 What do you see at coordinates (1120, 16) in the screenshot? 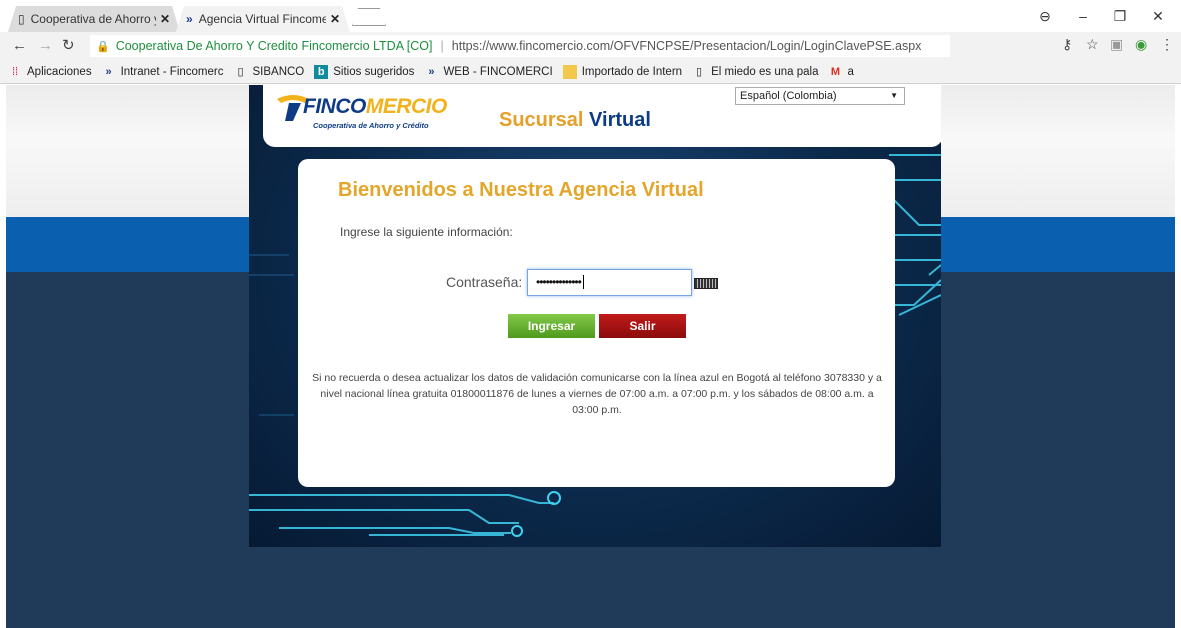
I see `restore-icon: ❐` at bounding box center [1120, 16].